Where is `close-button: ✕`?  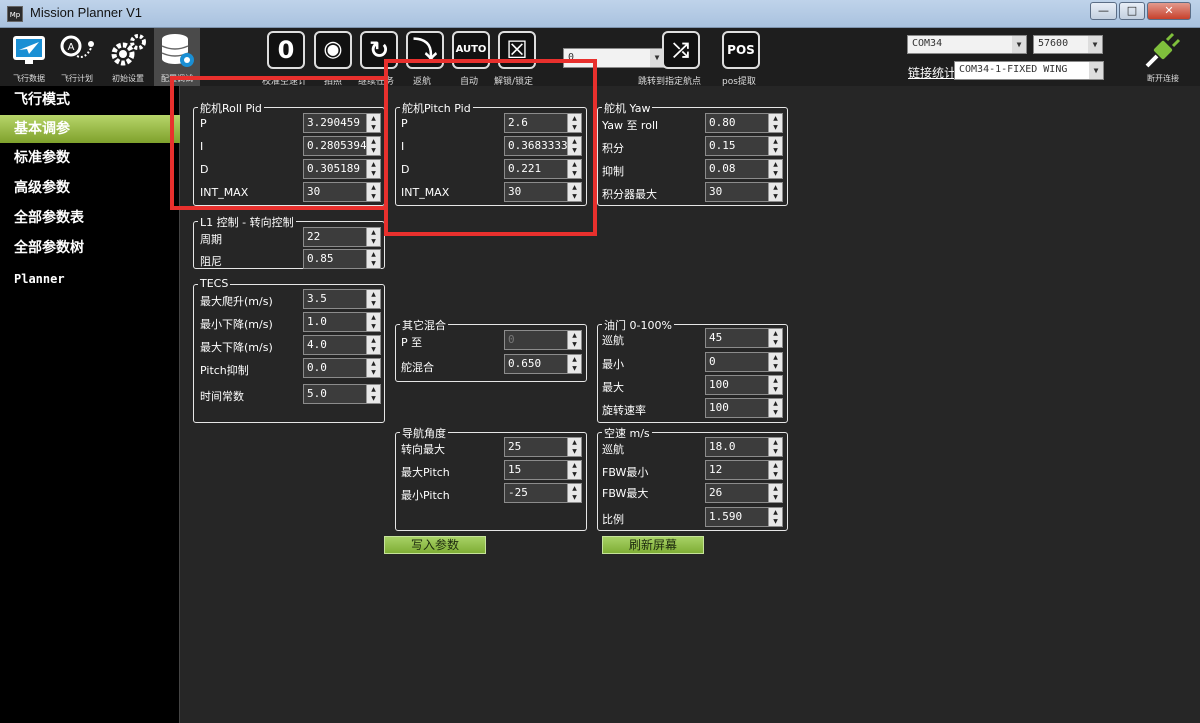 close-button: ✕ is located at coordinates (1169, 11).